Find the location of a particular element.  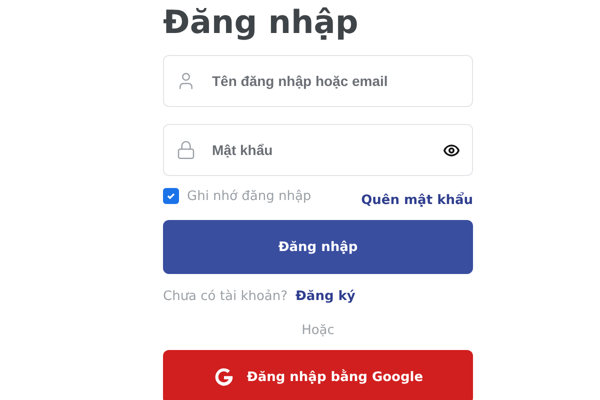

eye-icon is located at coordinates (451, 150).